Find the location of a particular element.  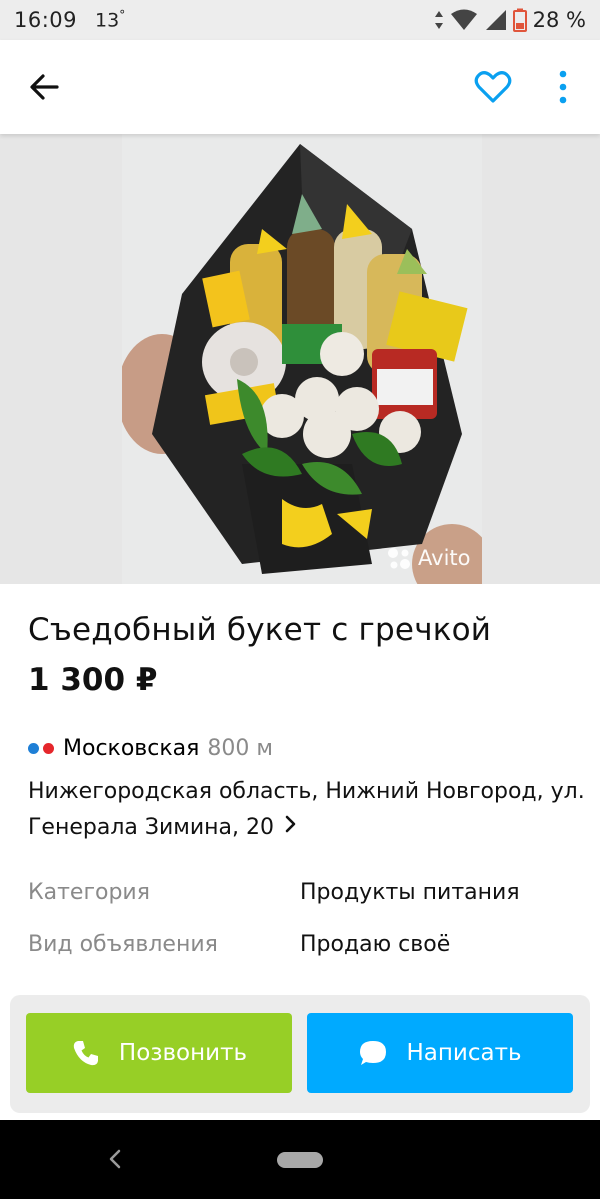

metro-info: Московская 800 м is located at coordinates (150, 748).